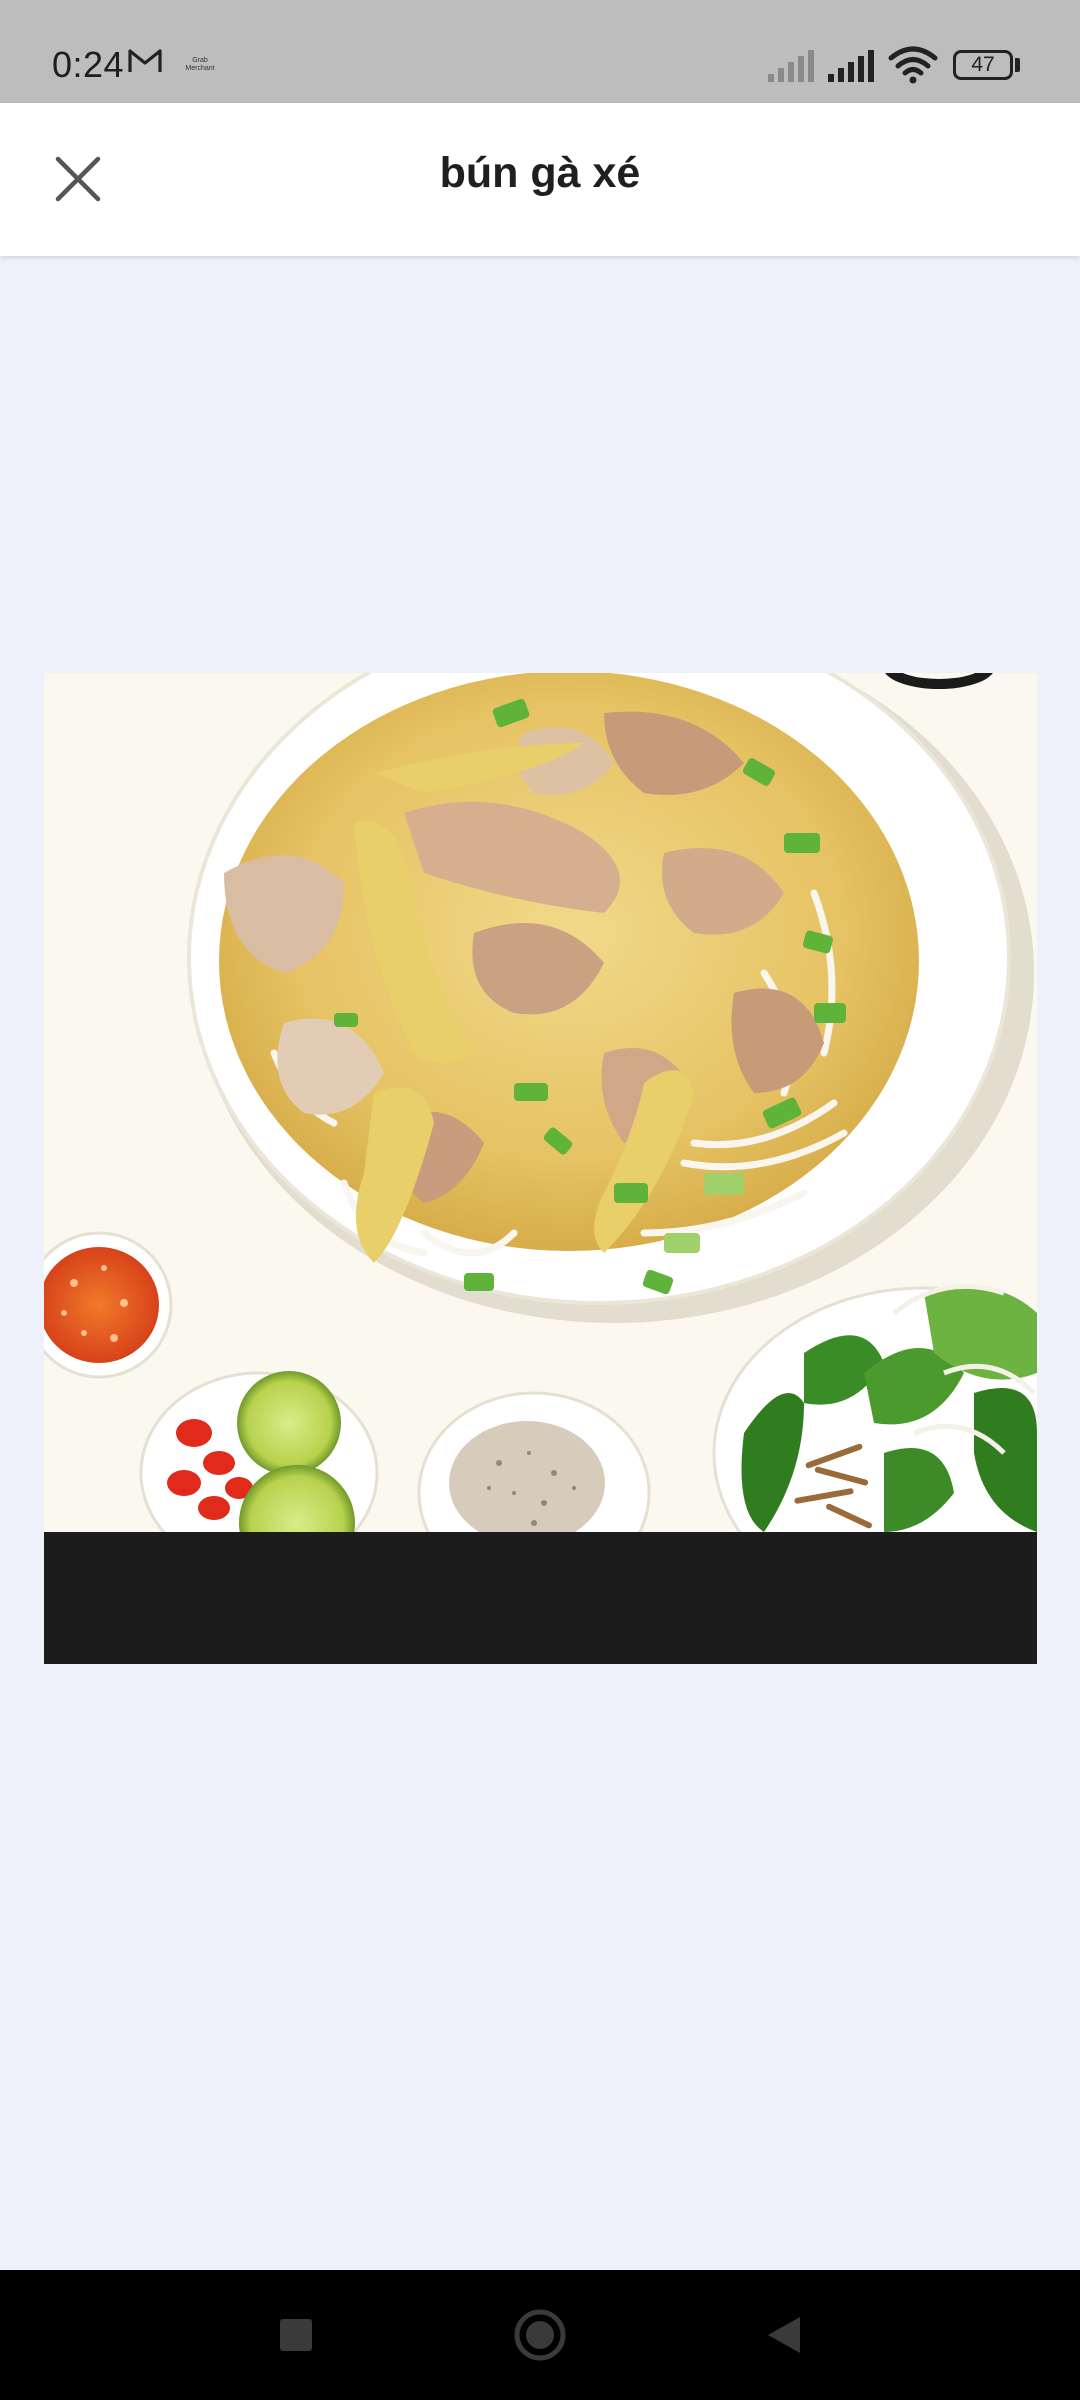  I want to click on navigation-bar, so click(540, 2335).